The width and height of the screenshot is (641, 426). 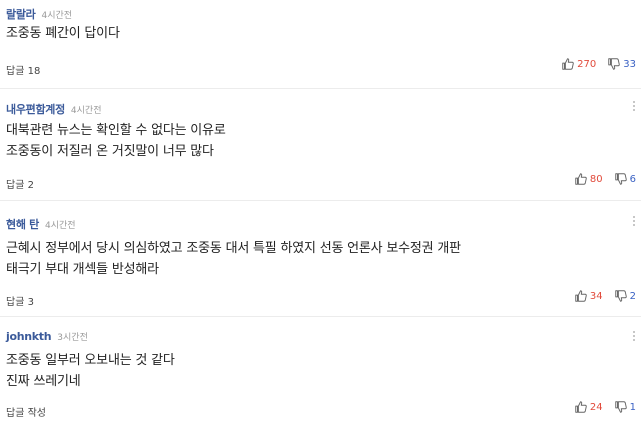 I want to click on like-count: 270, so click(x=587, y=64).